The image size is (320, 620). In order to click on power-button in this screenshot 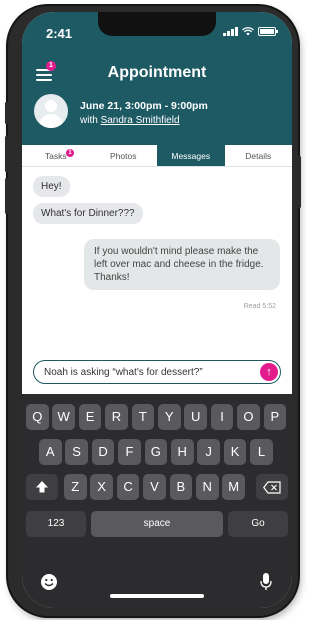, I will do `click(299, 182)`.